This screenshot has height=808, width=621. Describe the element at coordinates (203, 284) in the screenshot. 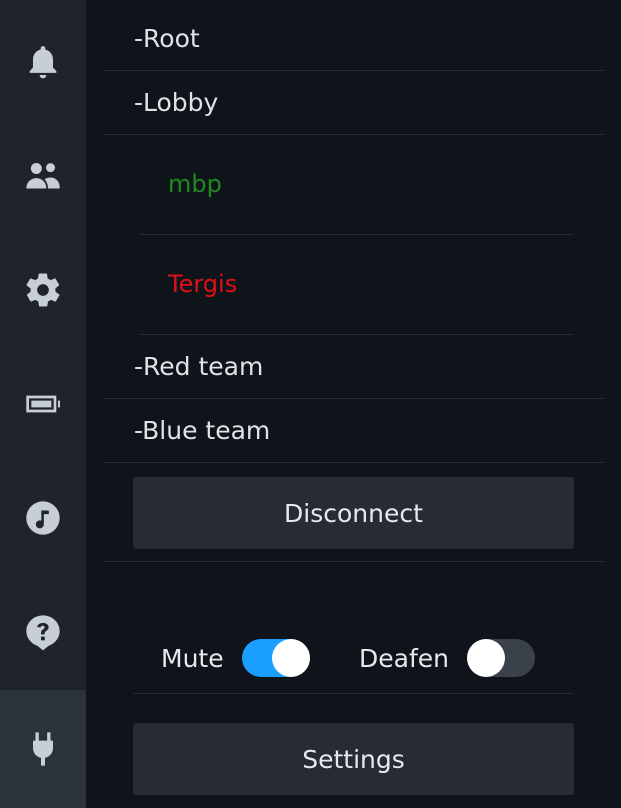

I see `user-name: Tergis` at that location.